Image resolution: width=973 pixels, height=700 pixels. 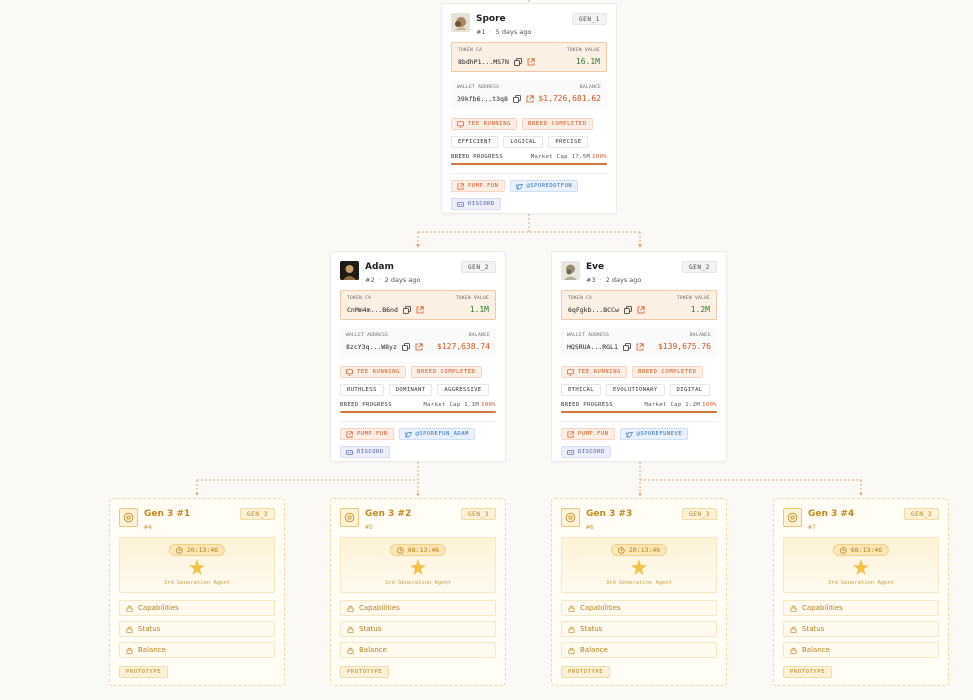 I want to click on prototype-name: Gen 3 #3, so click(x=609, y=514).